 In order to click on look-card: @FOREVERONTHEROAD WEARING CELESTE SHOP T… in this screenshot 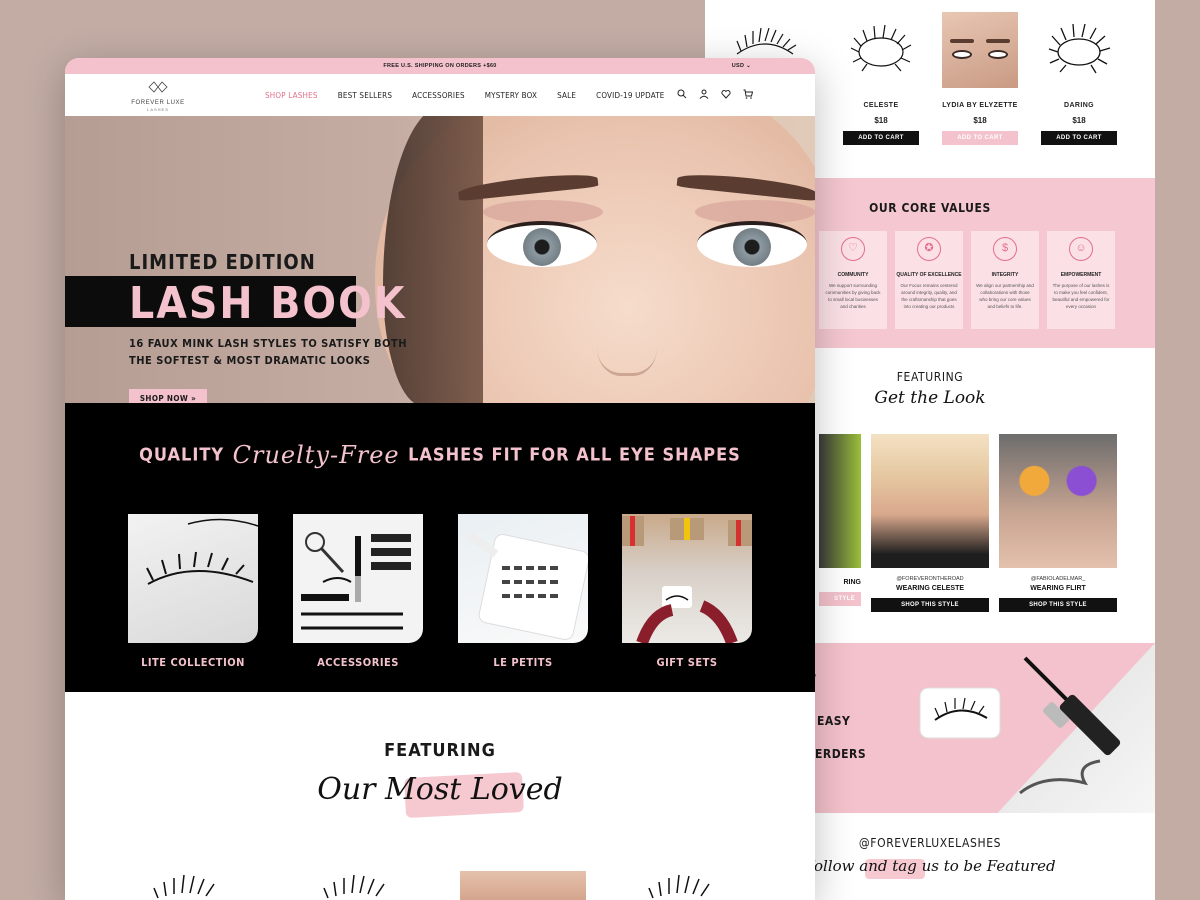, I will do `click(930, 523)`.